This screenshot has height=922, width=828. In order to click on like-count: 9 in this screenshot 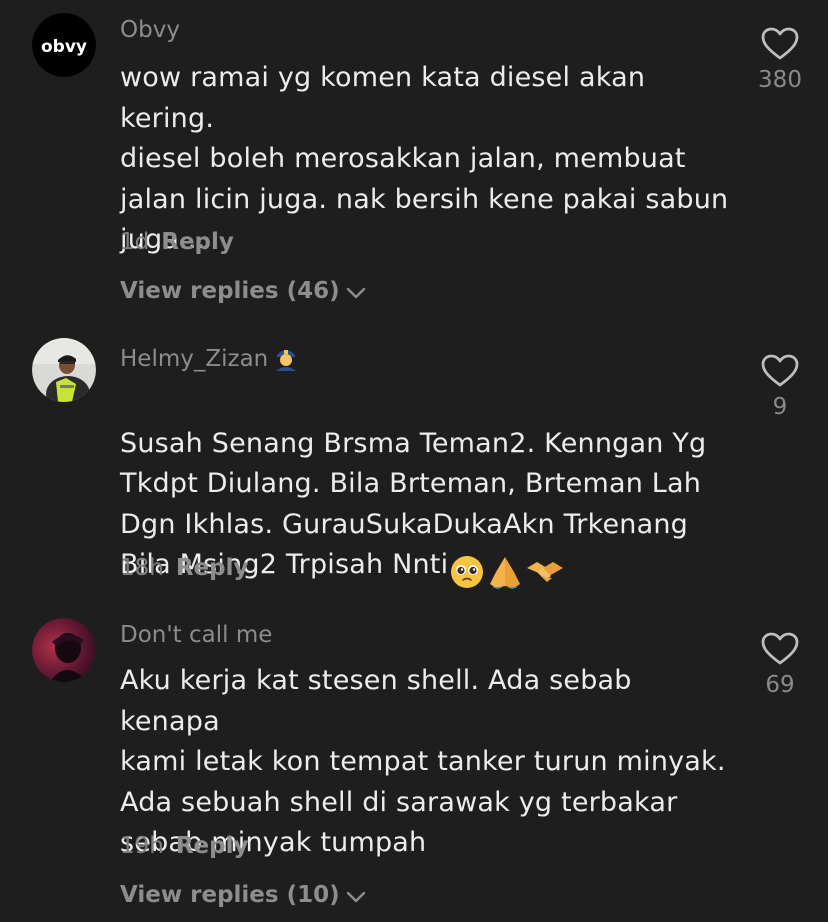, I will do `click(780, 407)`.